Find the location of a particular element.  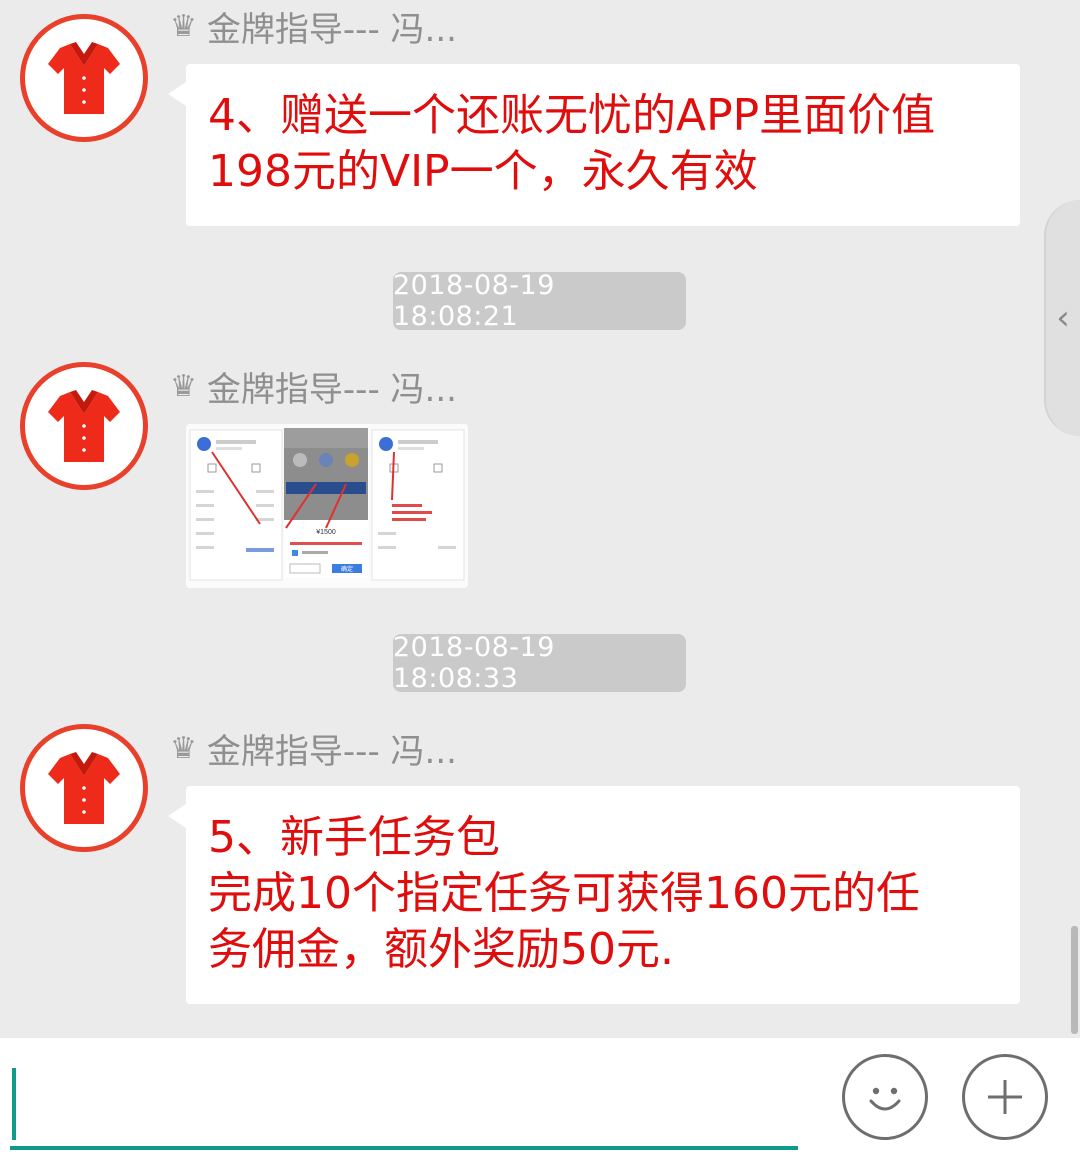

add-button is located at coordinates (1005, 1097).